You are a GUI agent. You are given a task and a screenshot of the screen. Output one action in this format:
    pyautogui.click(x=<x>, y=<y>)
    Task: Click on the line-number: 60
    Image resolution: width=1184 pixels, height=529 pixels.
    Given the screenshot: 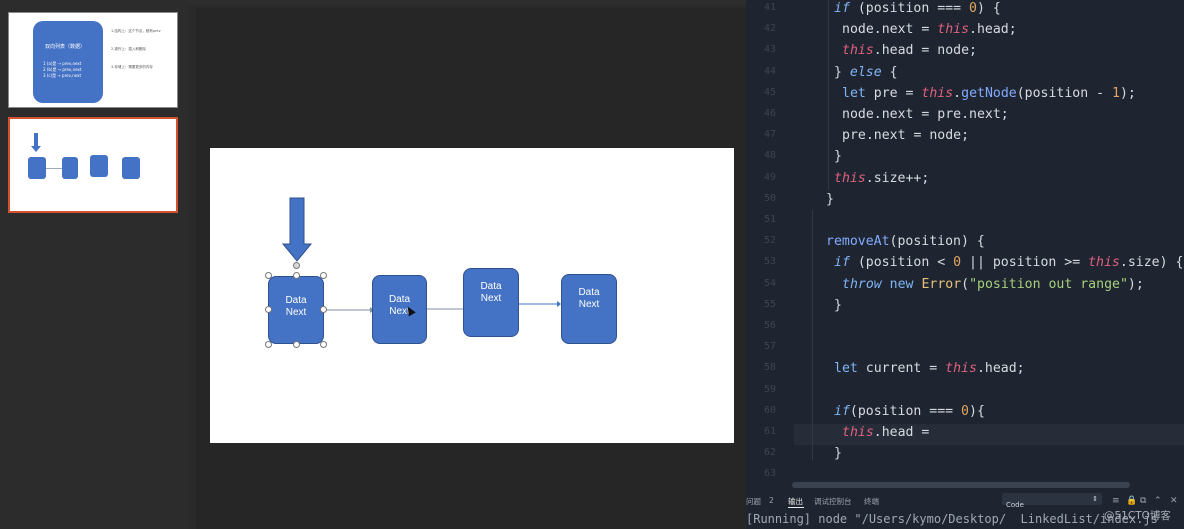 What is the action you would take?
    pyautogui.click(x=769, y=410)
    